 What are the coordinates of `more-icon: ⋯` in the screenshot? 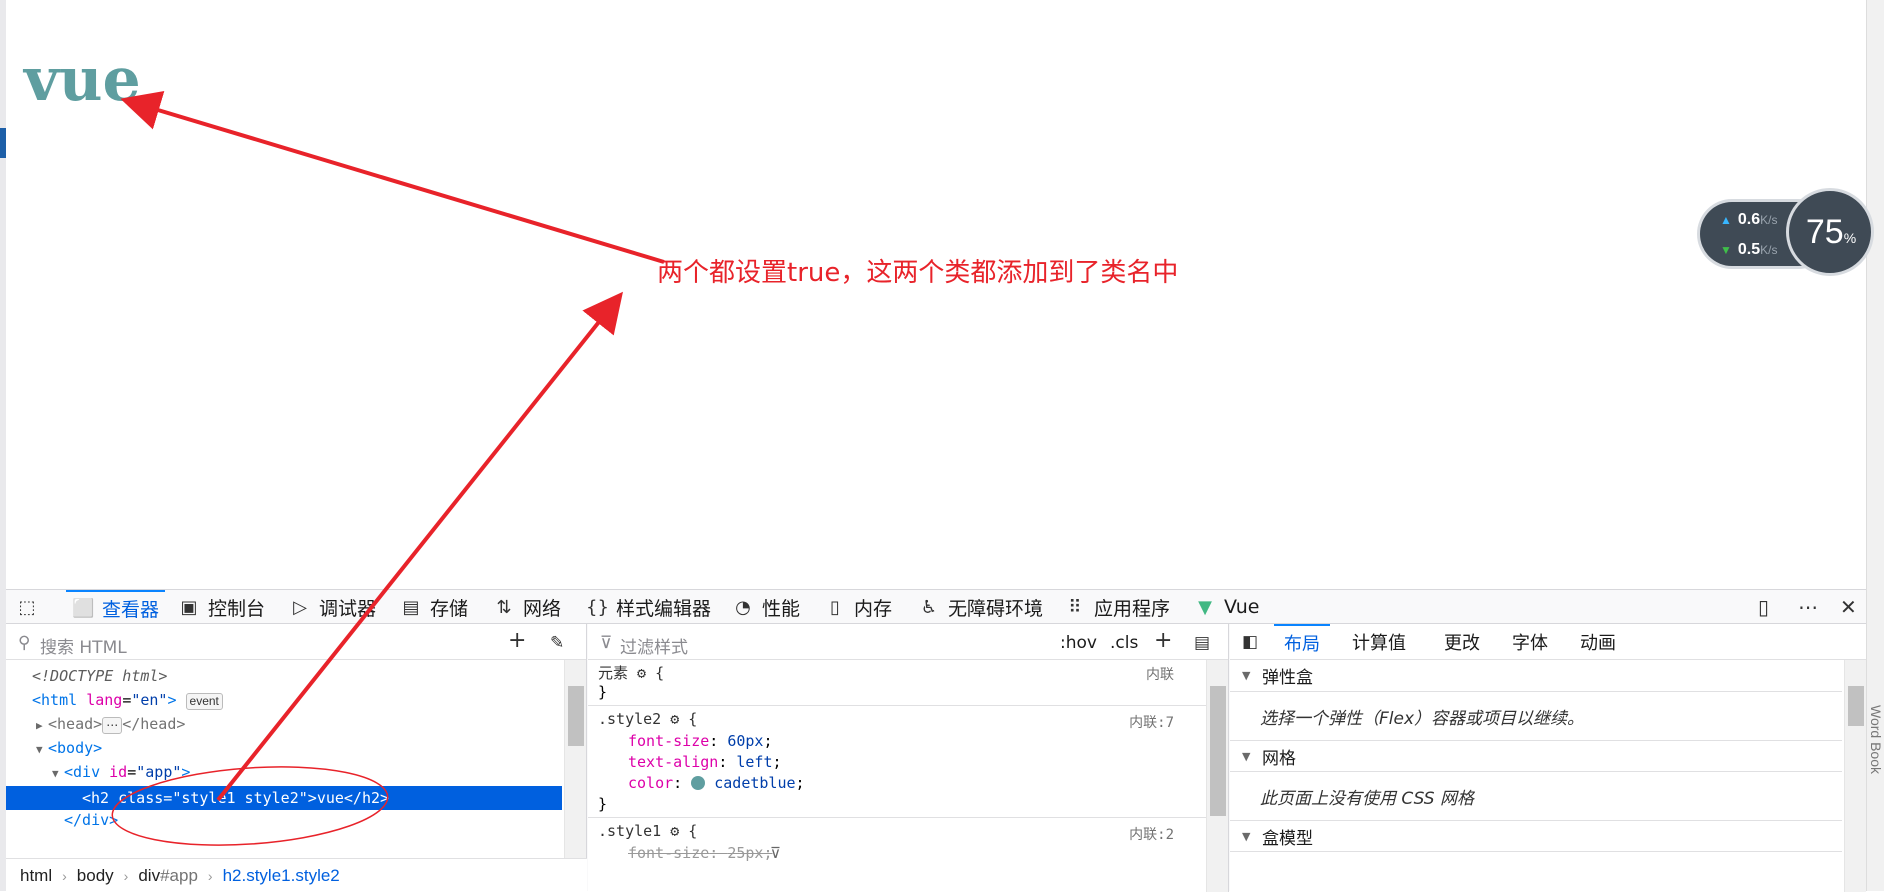 It's located at (1808, 607).